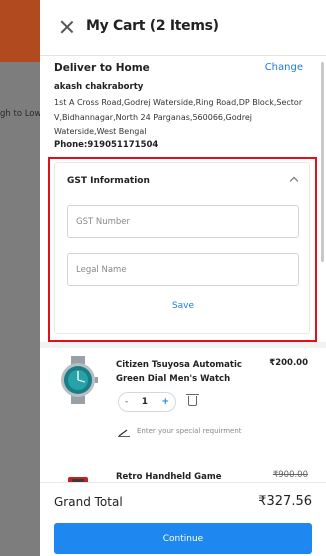  What do you see at coordinates (183, 519) in the screenshot?
I see `cart-footer: Grand Total ₹327.56 Continue` at bounding box center [183, 519].